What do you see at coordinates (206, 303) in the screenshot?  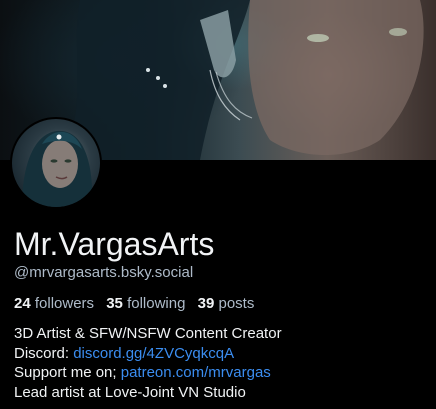 I see `posts-count: 39` at bounding box center [206, 303].